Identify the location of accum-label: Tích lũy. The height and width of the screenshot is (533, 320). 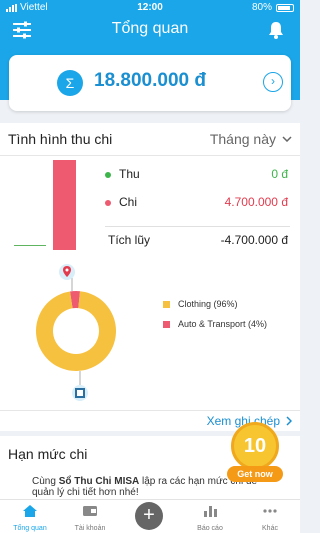
(129, 240).